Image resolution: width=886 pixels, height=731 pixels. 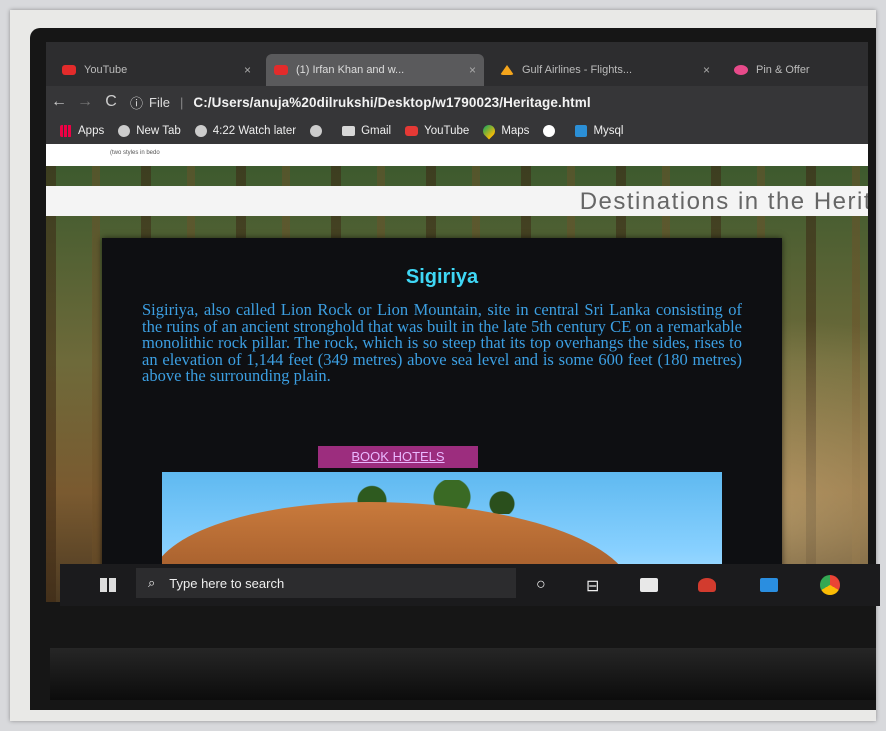 I want to click on gmail-icon, so click(x=349, y=131).